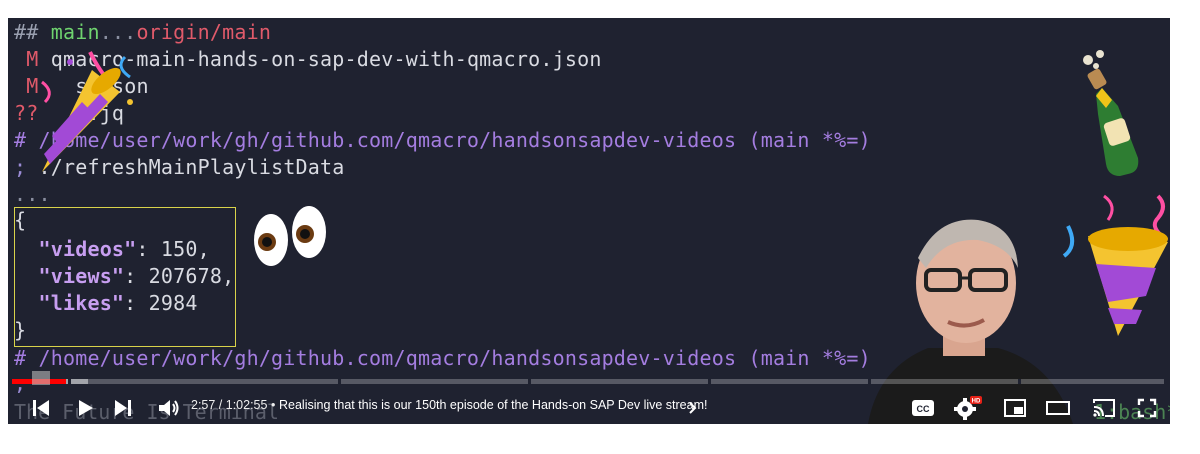 The height and width of the screenshot is (454, 1200). Describe the element at coordinates (20, 167) in the screenshot. I see `prompt-char: ;` at that location.